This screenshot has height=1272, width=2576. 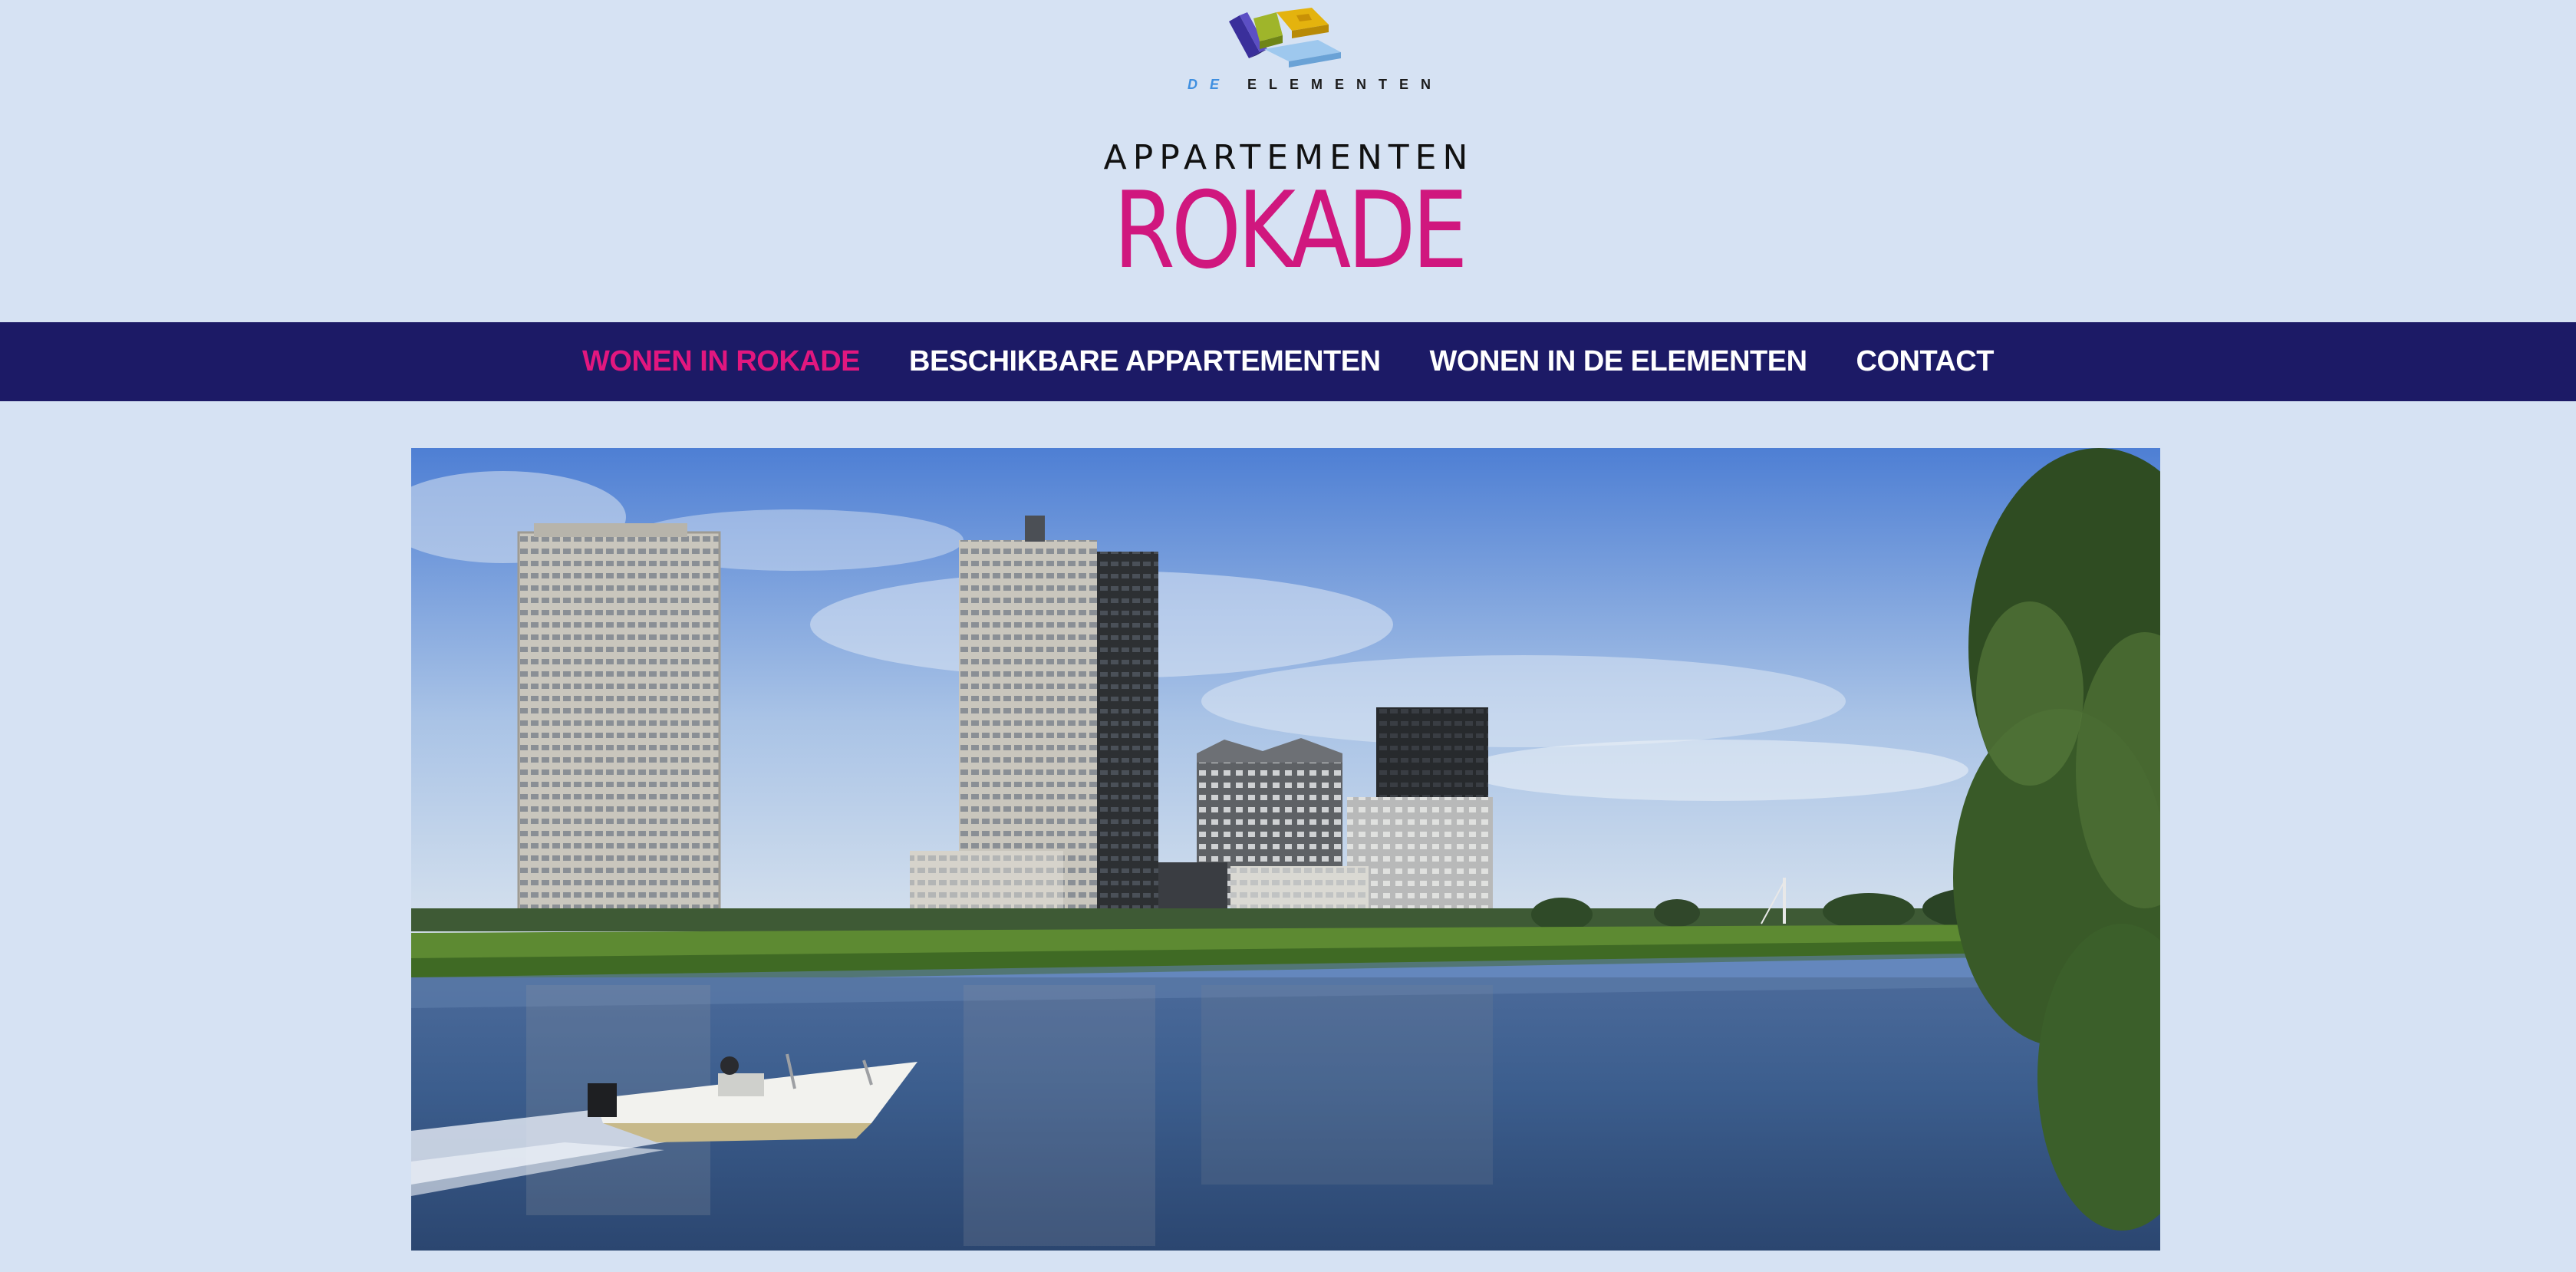 I want to click on nav-item-beschikbare-appartementen: BESCHIKBARE APPARTEMENTEN, so click(x=1145, y=361).